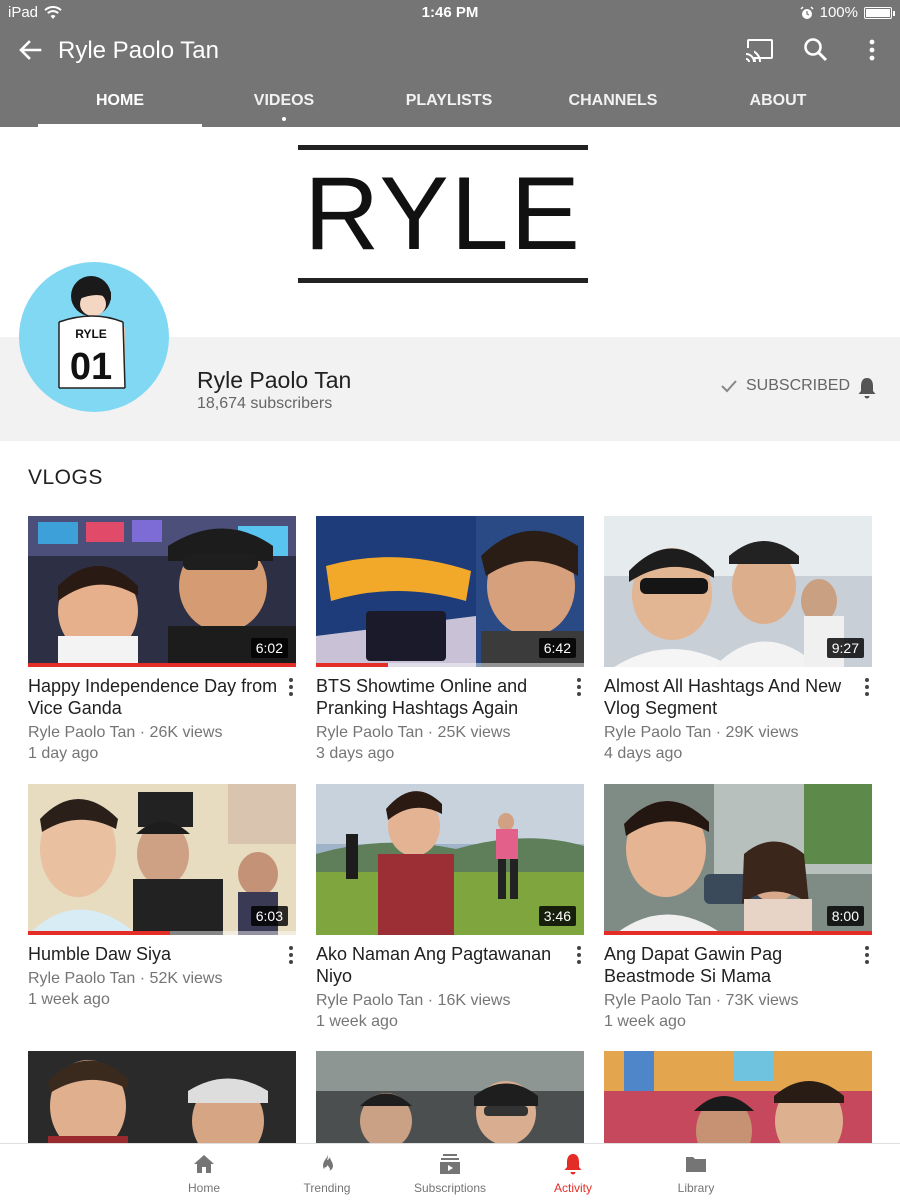  What do you see at coordinates (450, 591) in the screenshot?
I see `video-thumbnail: 6:42` at bounding box center [450, 591].